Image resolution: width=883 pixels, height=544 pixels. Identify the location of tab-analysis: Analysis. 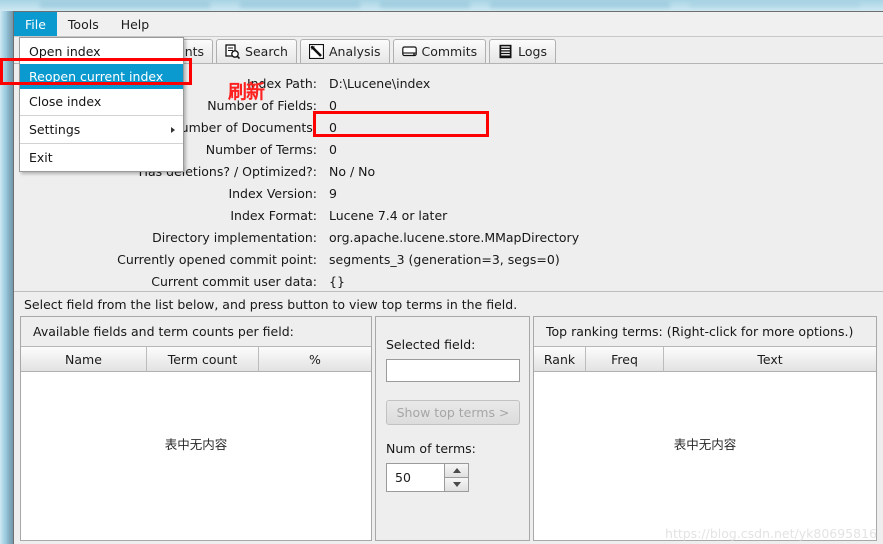
(344, 51).